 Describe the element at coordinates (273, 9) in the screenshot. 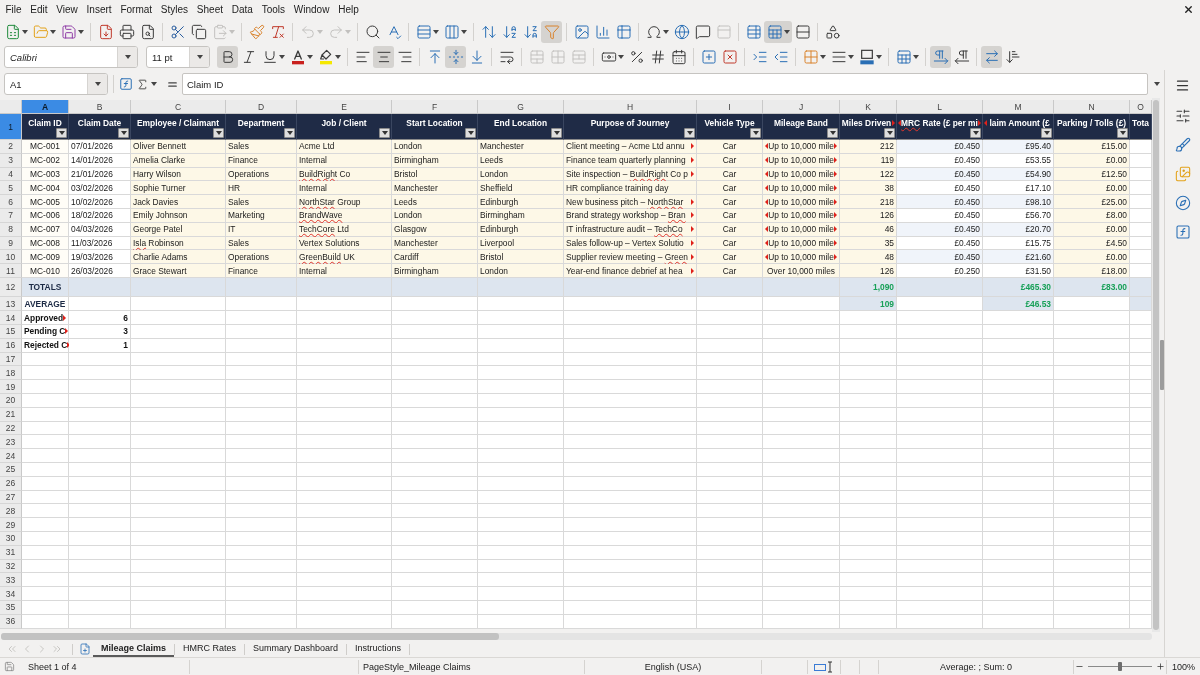

I see `menu-item: Tools` at that location.